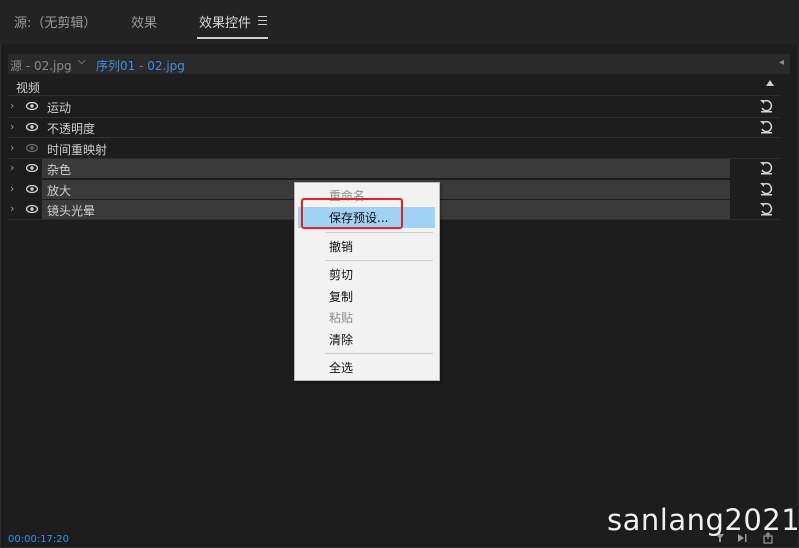 This screenshot has height=548, width=799. Describe the element at coordinates (341, 318) in the screenshot. I see `menu-item-paste: 粘贴` at that location.